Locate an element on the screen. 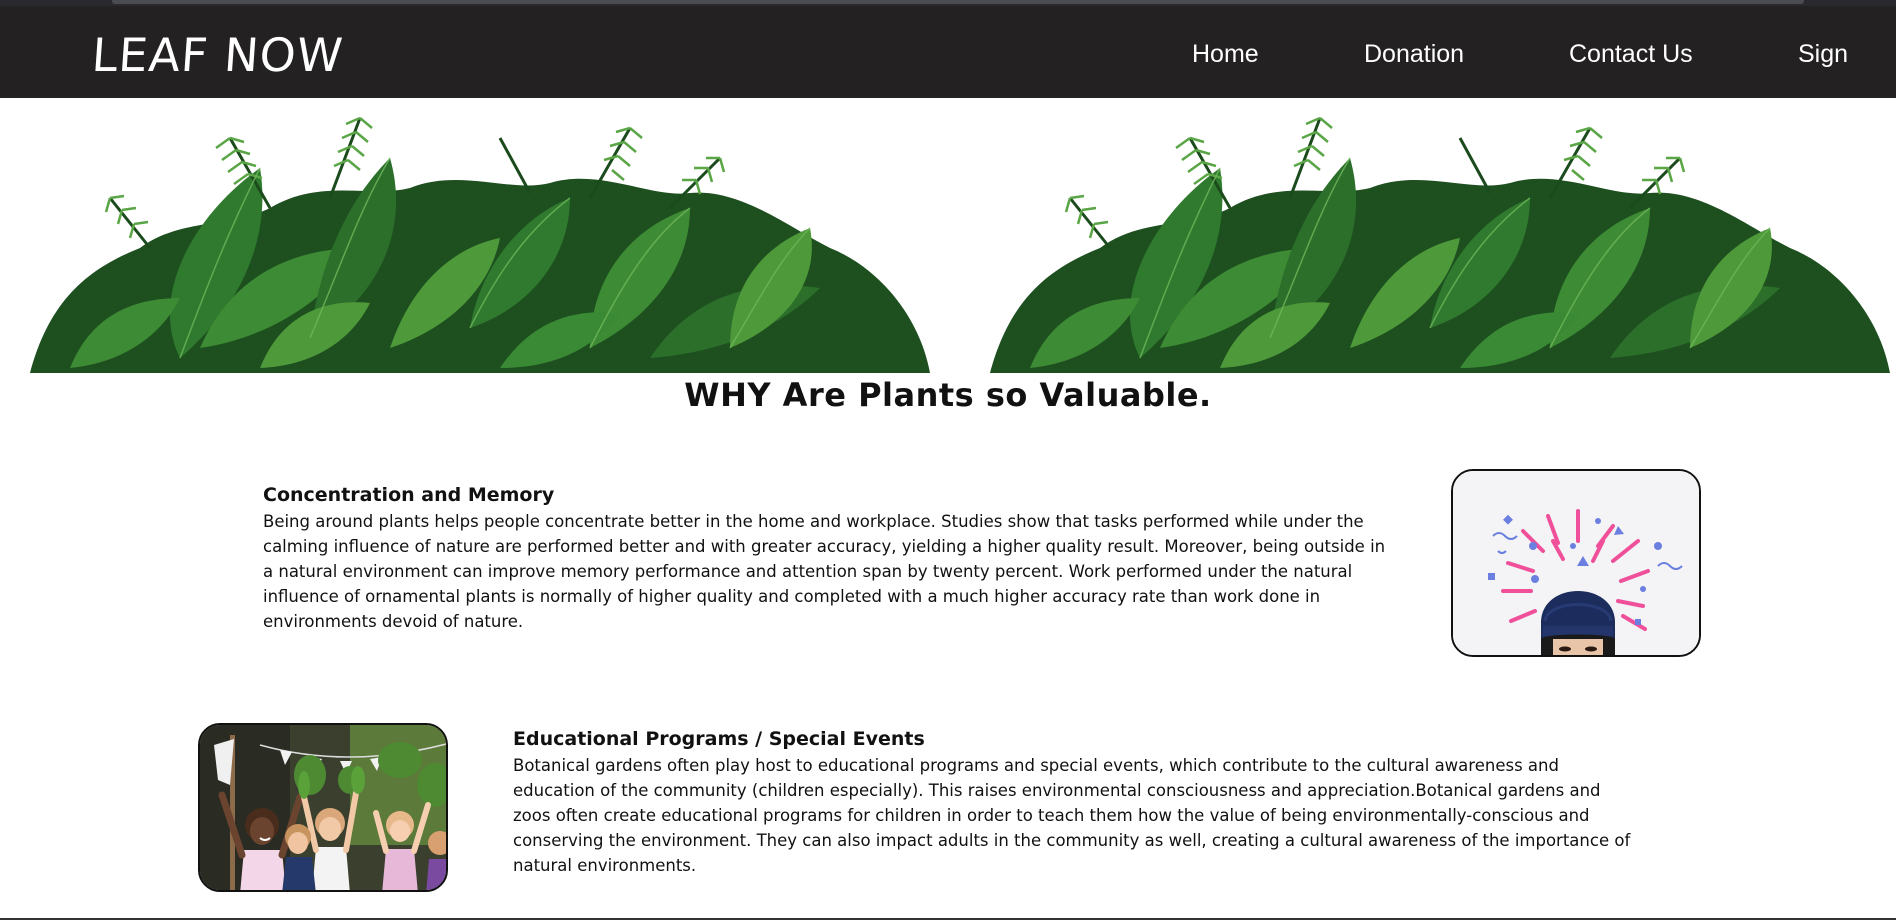 The image size is (1896, 920). plants-right is located at coordinates (1440, 244).